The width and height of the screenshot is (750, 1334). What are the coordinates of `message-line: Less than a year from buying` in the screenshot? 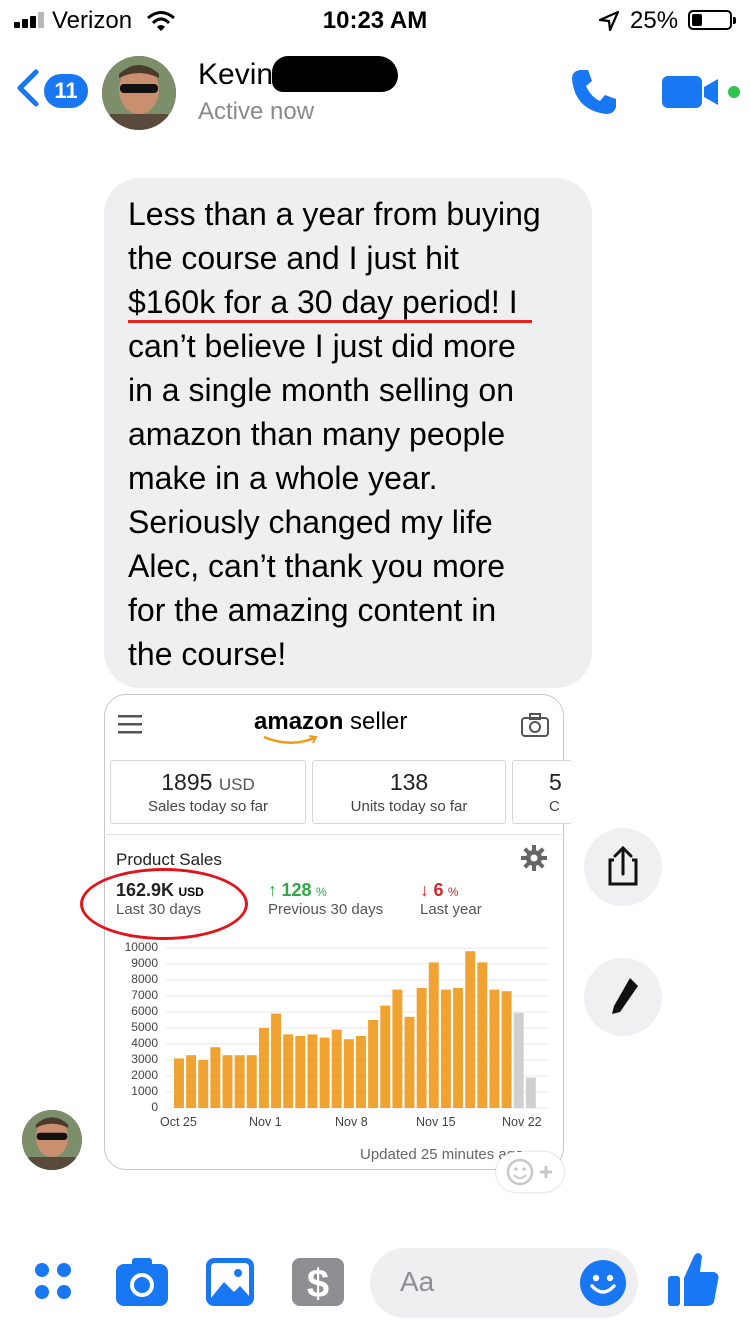 It's located at (334, 214).